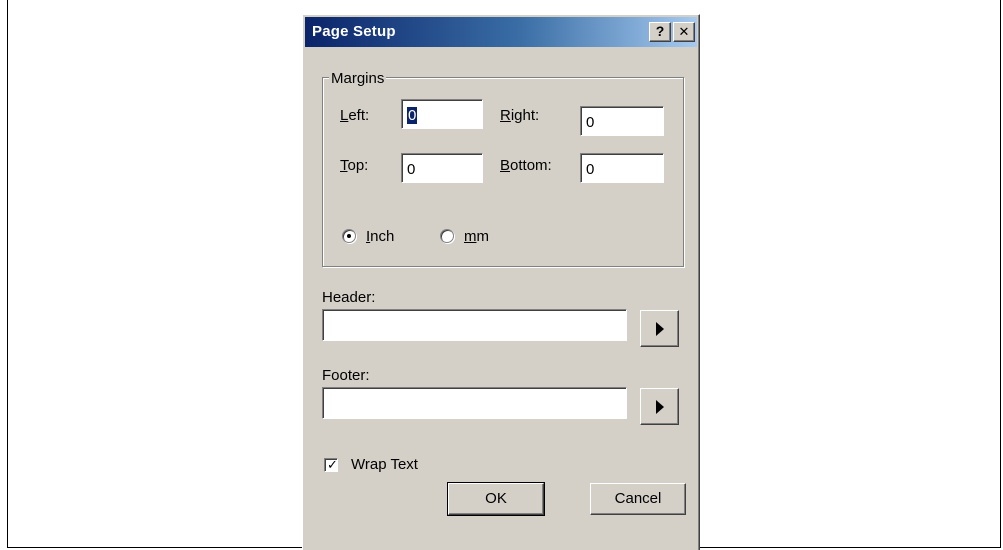  What do you see at coordinates (474, 325) in the screenshot?
I see `header-input` at bounding box center [474, 325].